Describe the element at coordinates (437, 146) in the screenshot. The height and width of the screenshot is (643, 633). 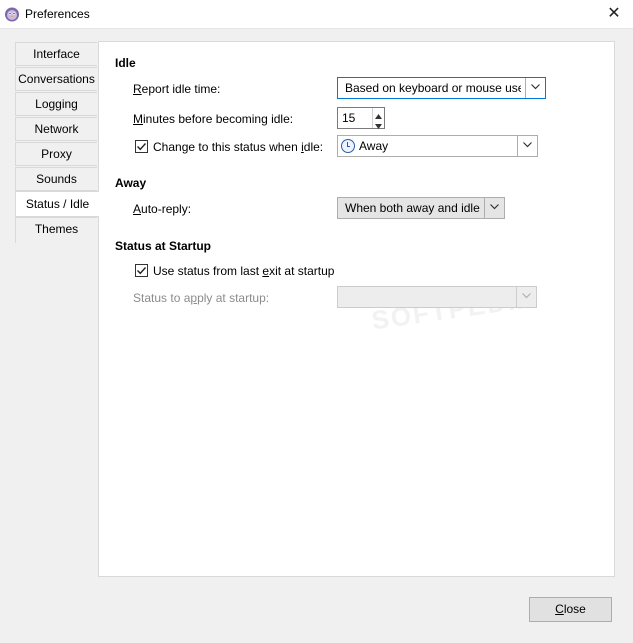
I see `idle-status-dropdown: Away` at that location.